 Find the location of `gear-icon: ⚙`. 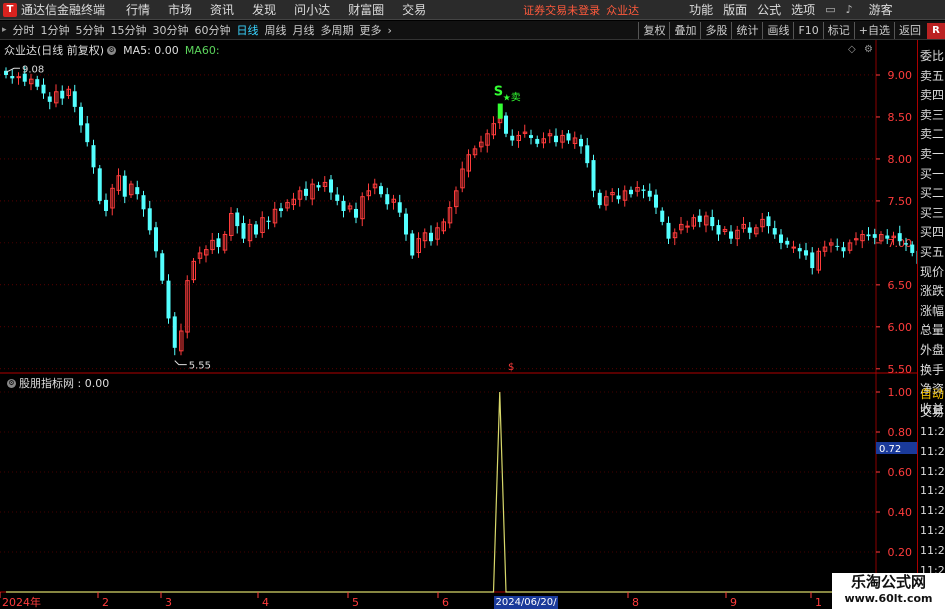

gear-icon: ⚙ is located at coordinates (868, 49).